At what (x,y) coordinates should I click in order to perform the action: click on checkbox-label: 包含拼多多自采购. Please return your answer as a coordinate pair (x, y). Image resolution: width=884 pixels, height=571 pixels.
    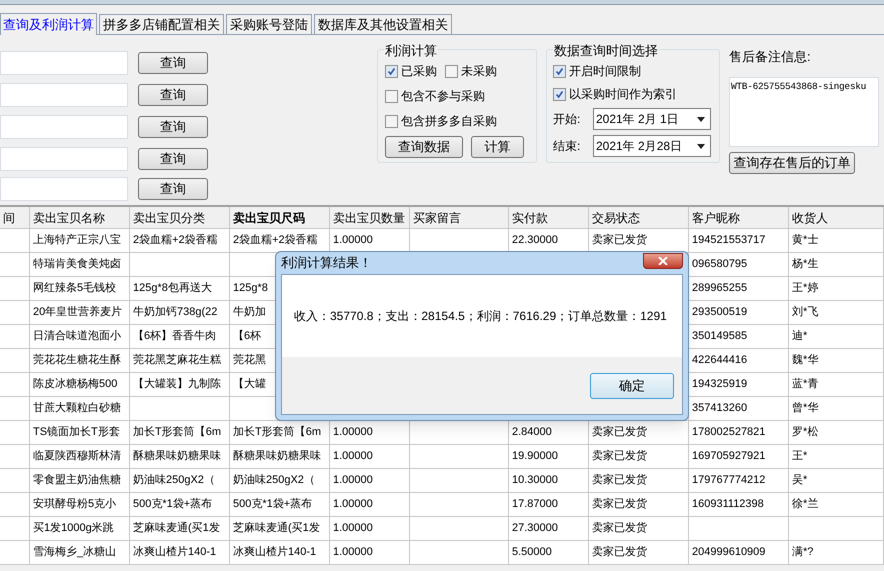
    Looking at the image, I should click on (449, 121).